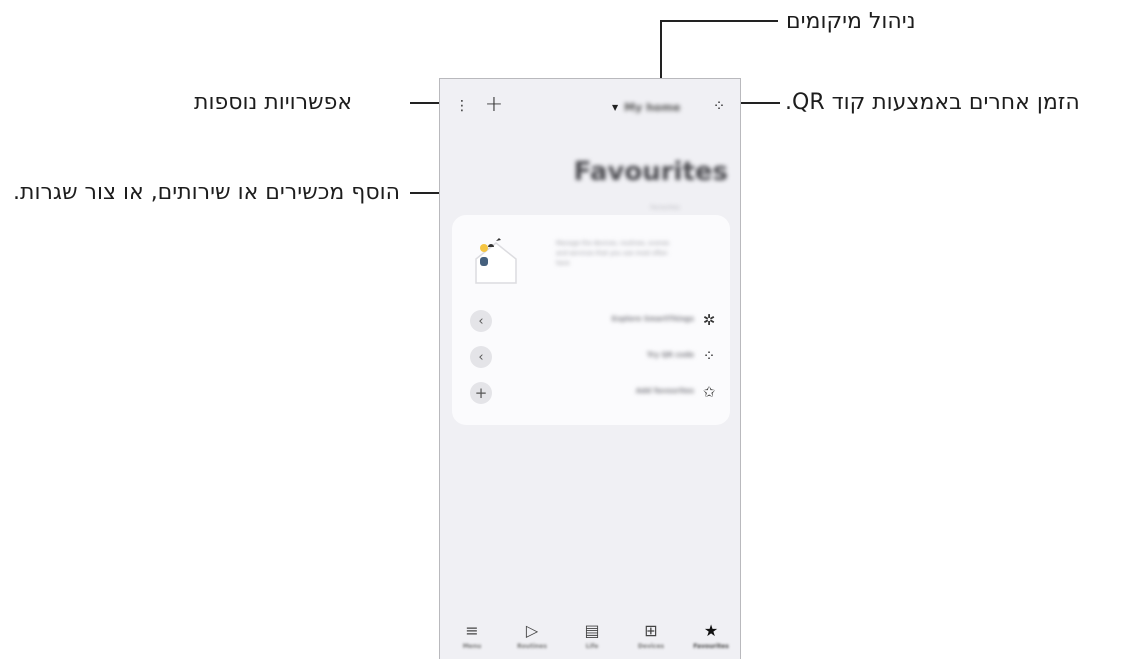  Describe the element at coordinates (709, 392) in the screenshot. I see `star-outline-icon: ✩` at that location.